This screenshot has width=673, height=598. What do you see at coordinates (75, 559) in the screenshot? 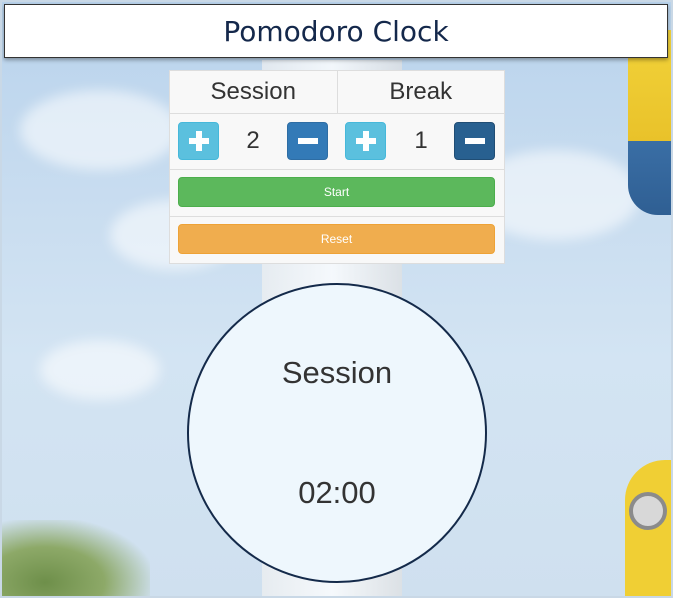
I see `background-tree` at bounding box center [75, 559].